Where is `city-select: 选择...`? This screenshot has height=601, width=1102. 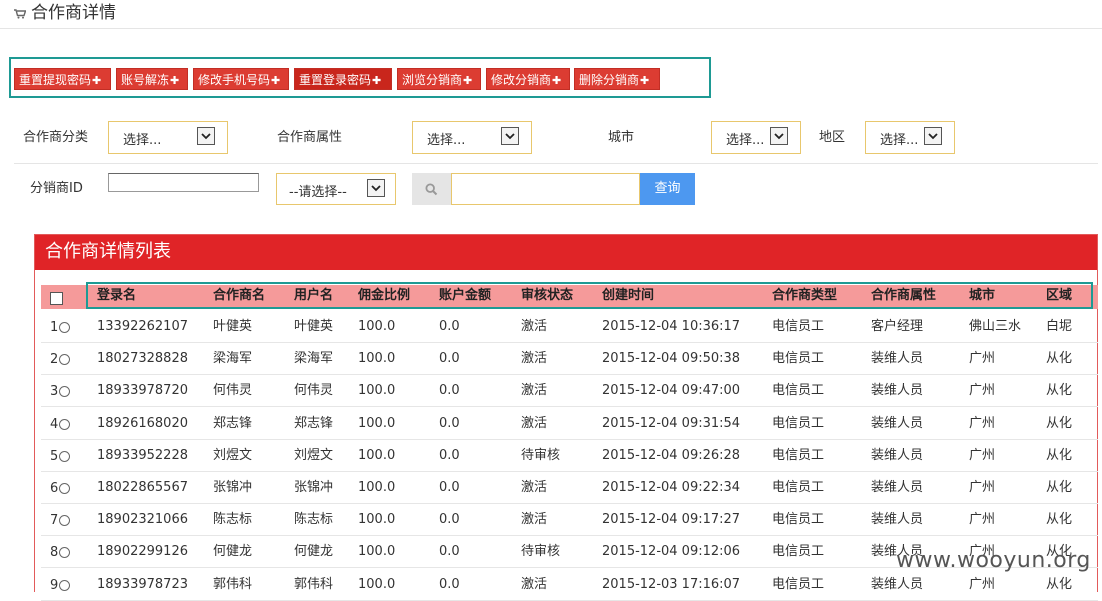 city-select: 选择... is located at coordinates (756, 137).